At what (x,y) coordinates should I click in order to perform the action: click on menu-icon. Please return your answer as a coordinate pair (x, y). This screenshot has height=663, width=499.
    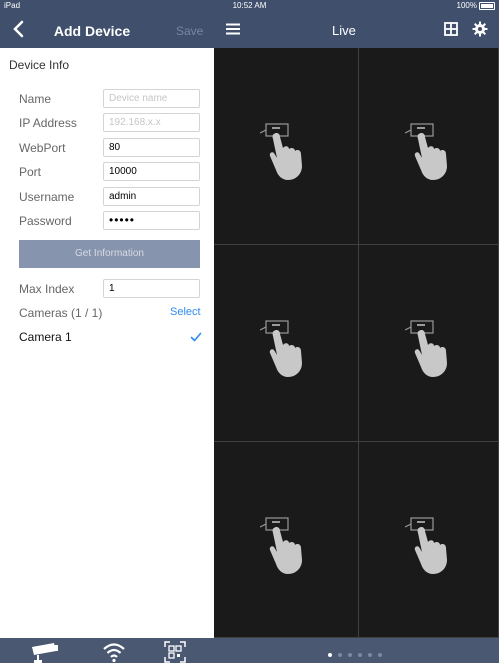
    Looking at the image, I should click on (233, 29).